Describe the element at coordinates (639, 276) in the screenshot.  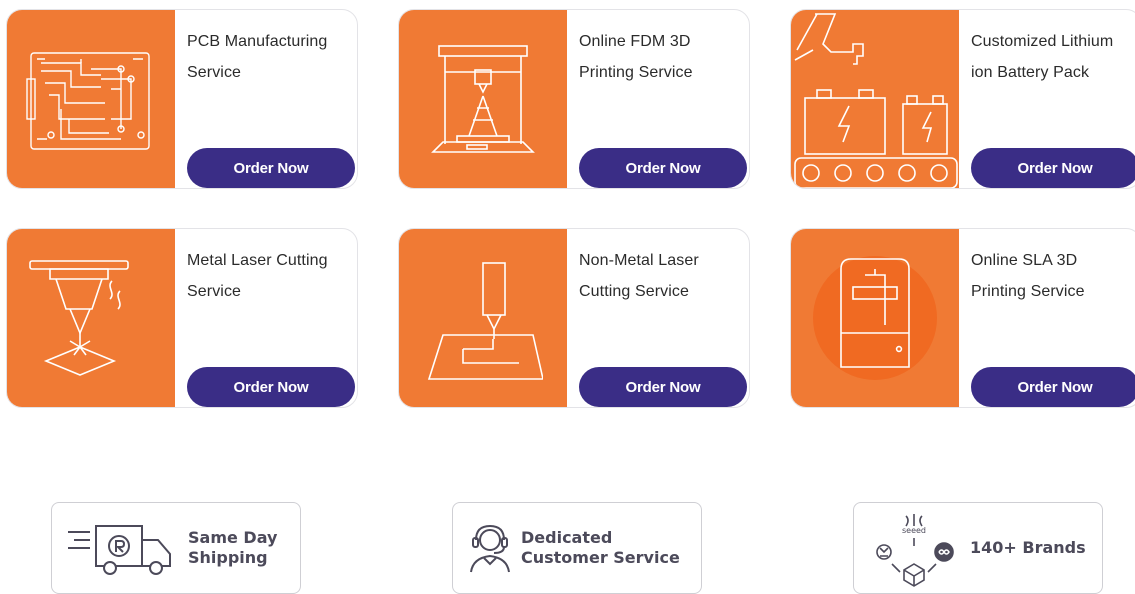
I see `service-title: Non-Metal Laser Cutting Service` at that location.